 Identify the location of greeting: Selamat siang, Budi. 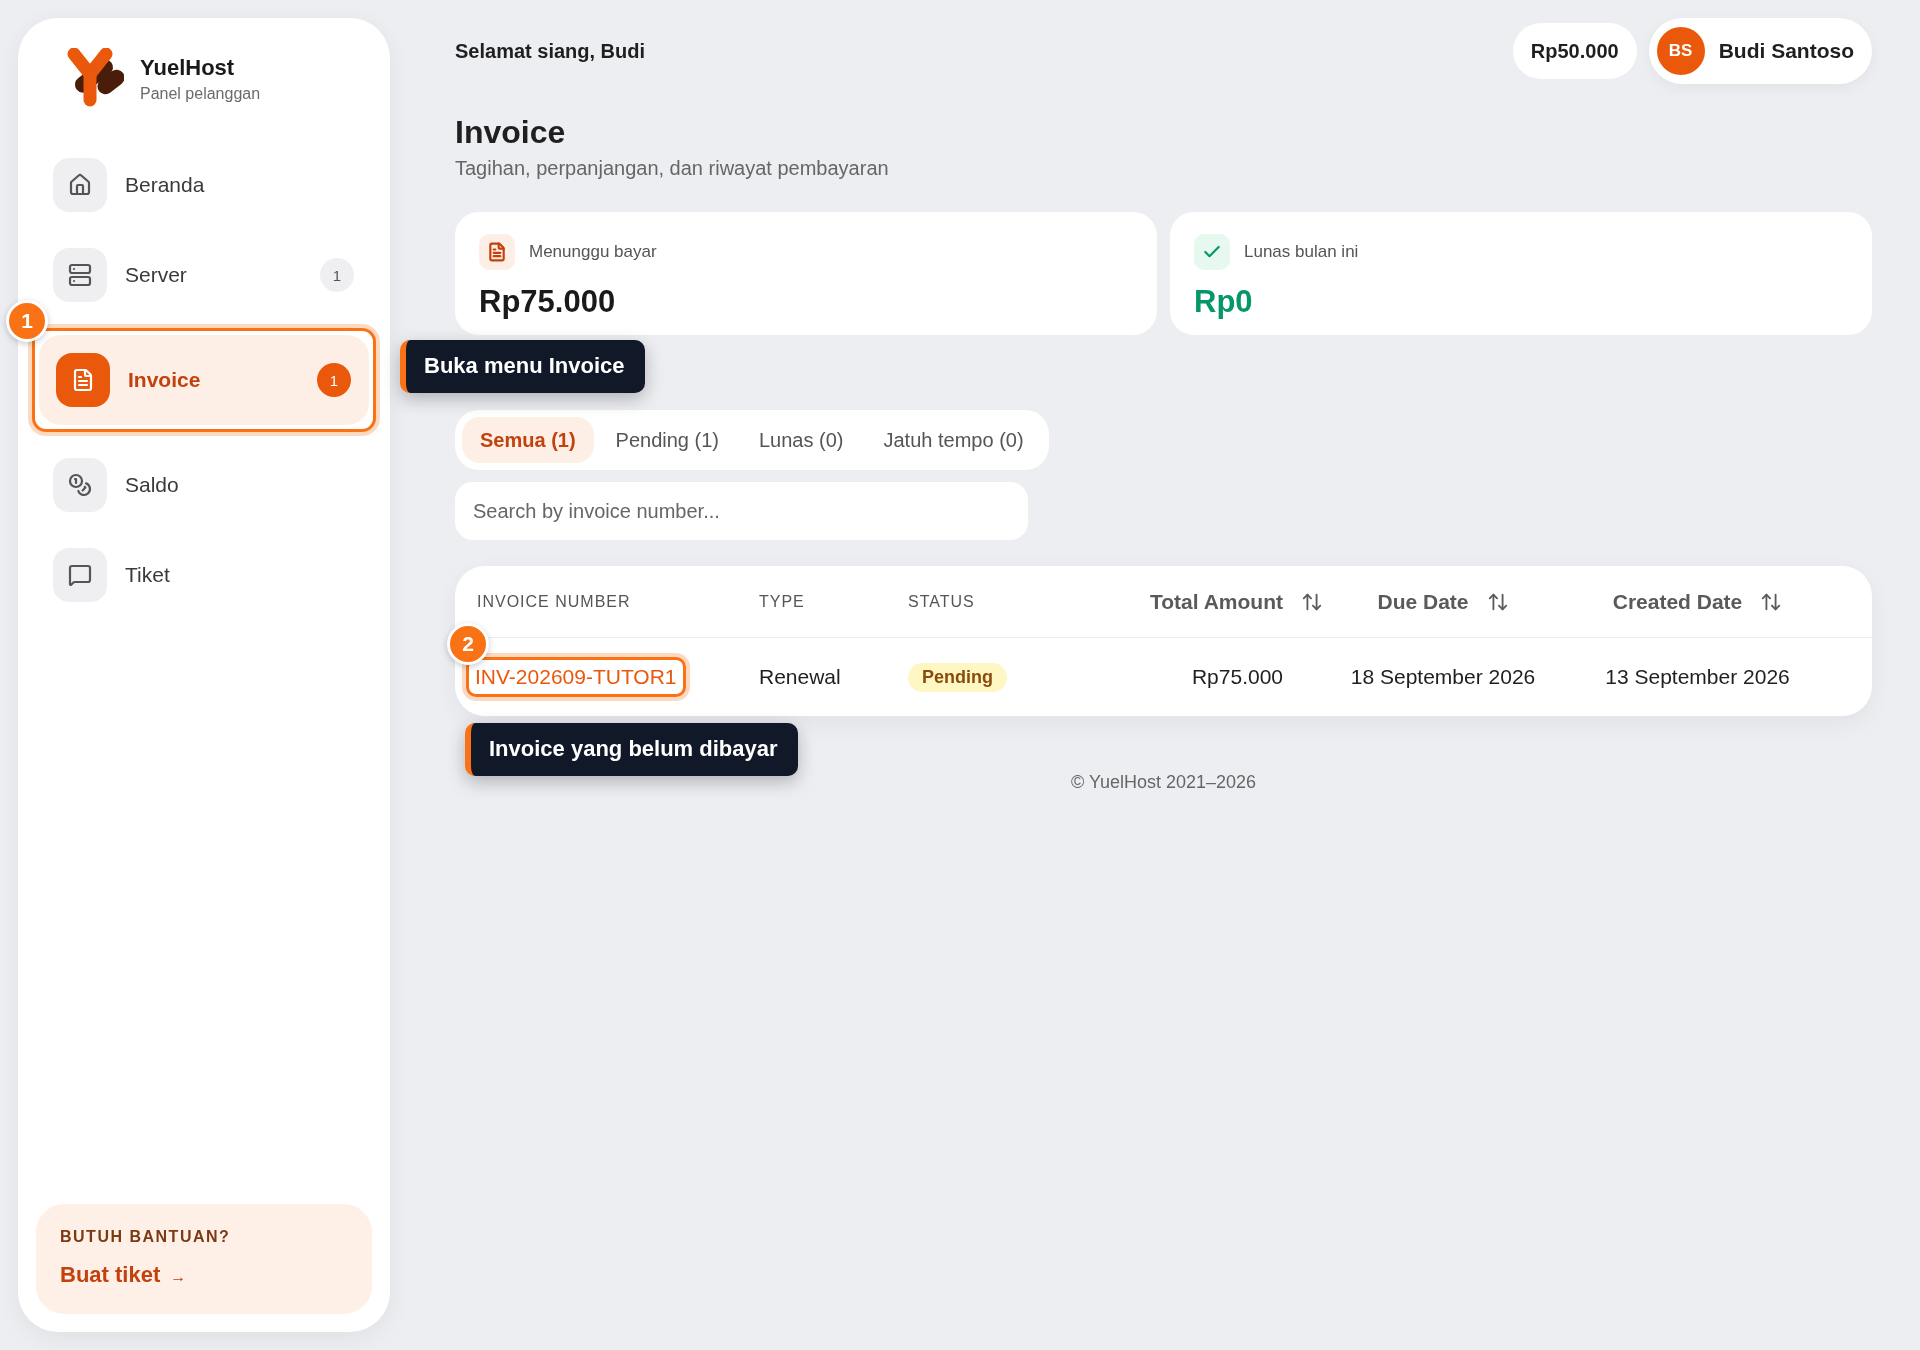
(550, 51).